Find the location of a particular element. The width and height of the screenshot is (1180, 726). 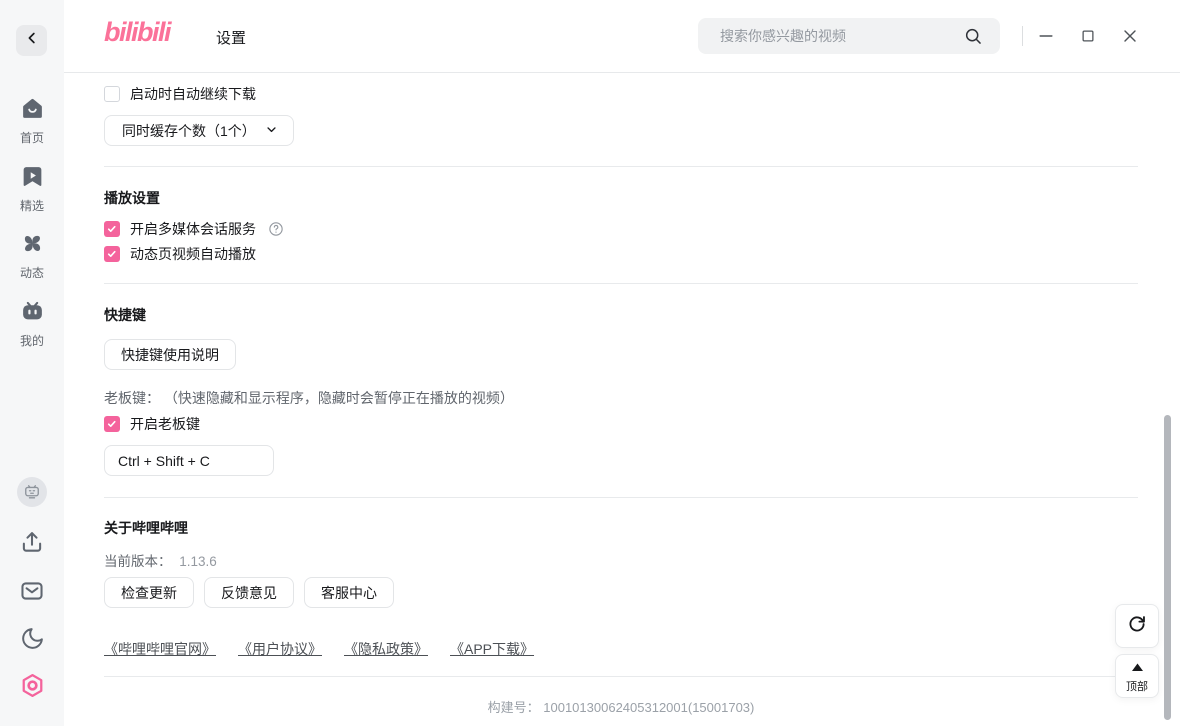

bilibili-logo: bilibili is located at coordinates (138, 32).